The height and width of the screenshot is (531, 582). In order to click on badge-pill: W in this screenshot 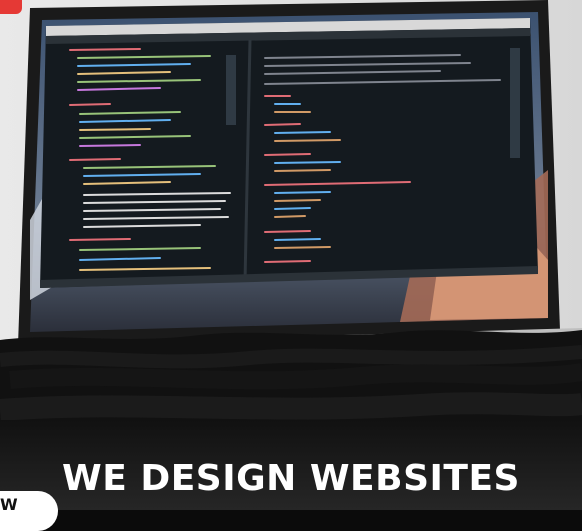, I will do `click(29, 511)`.